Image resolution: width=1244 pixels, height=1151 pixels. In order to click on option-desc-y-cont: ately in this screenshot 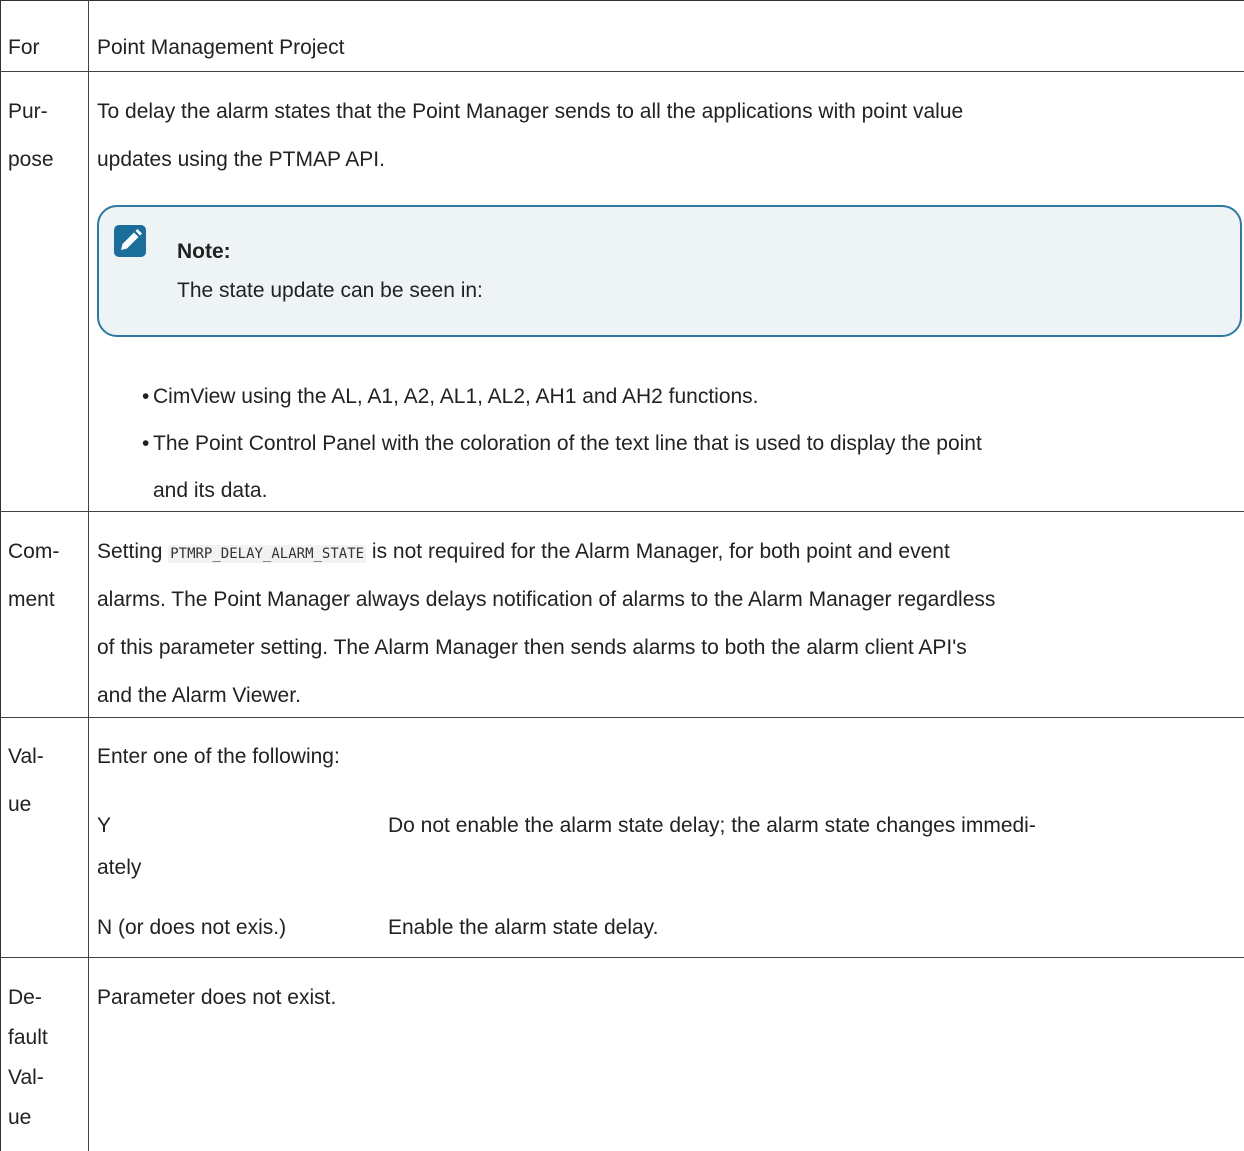, I will do `click(119, 867)`.